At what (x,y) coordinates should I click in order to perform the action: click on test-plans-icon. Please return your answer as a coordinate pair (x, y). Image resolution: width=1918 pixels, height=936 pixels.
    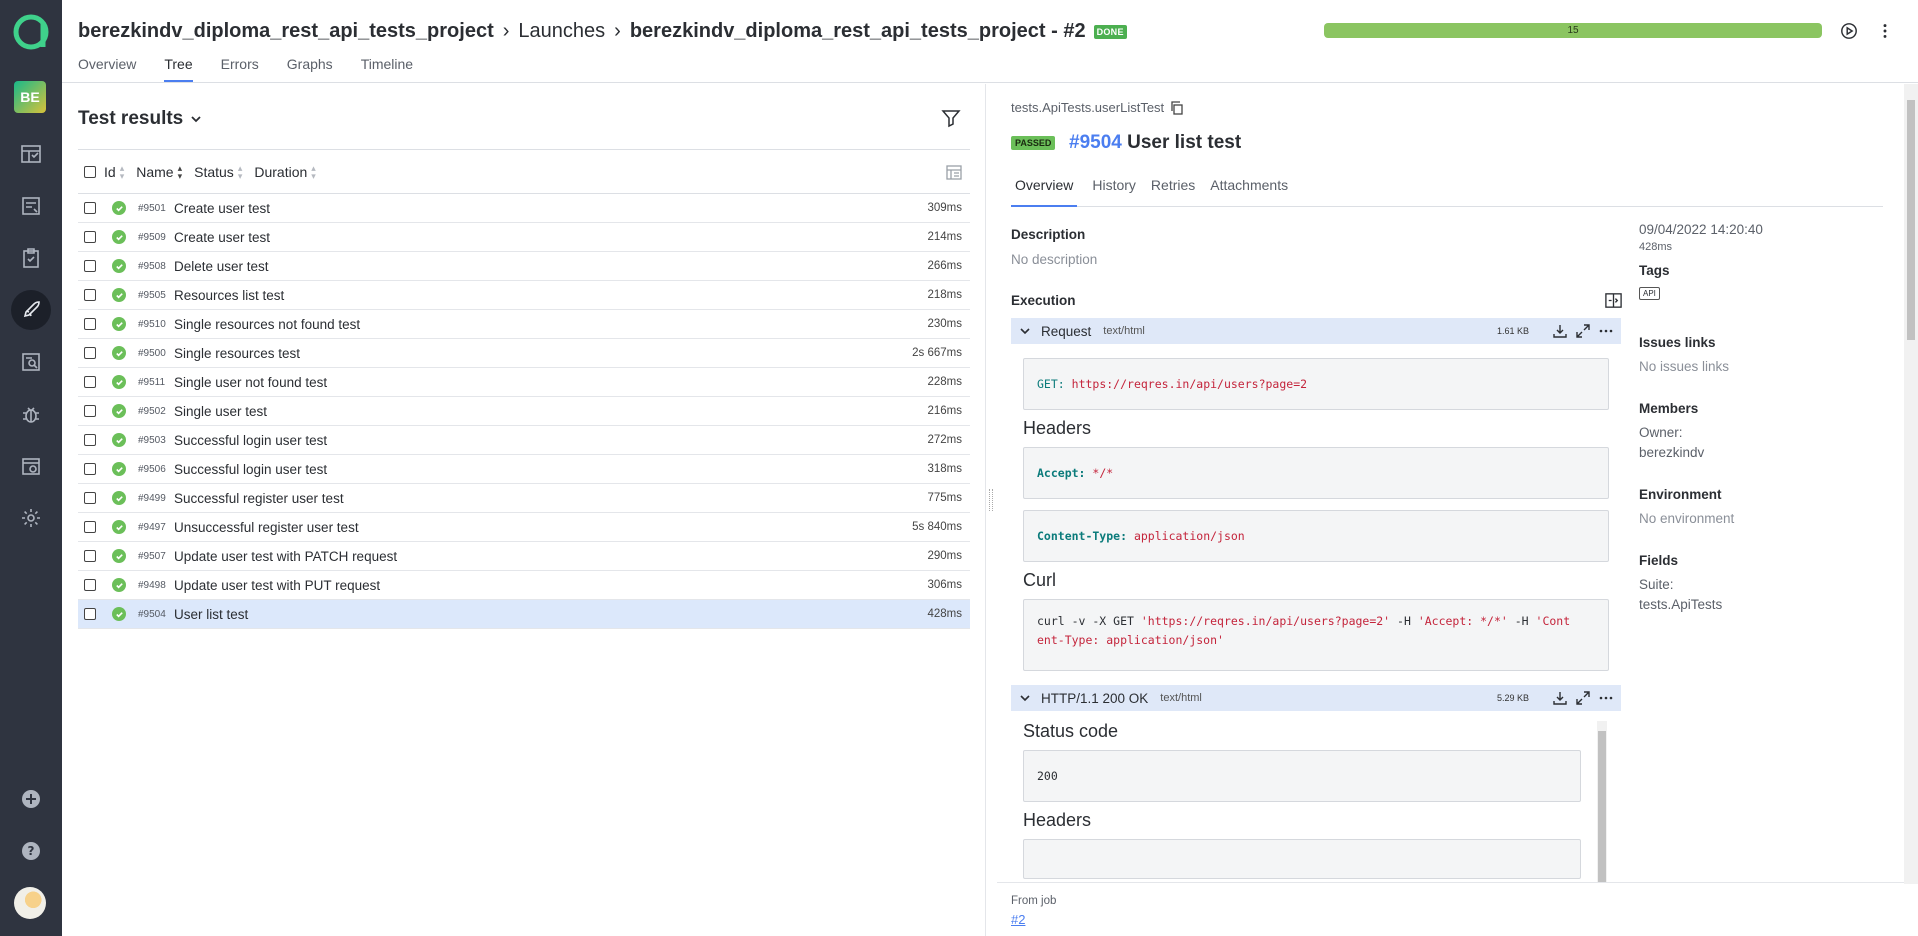
    Looking at the image, I should click on (31, 258).